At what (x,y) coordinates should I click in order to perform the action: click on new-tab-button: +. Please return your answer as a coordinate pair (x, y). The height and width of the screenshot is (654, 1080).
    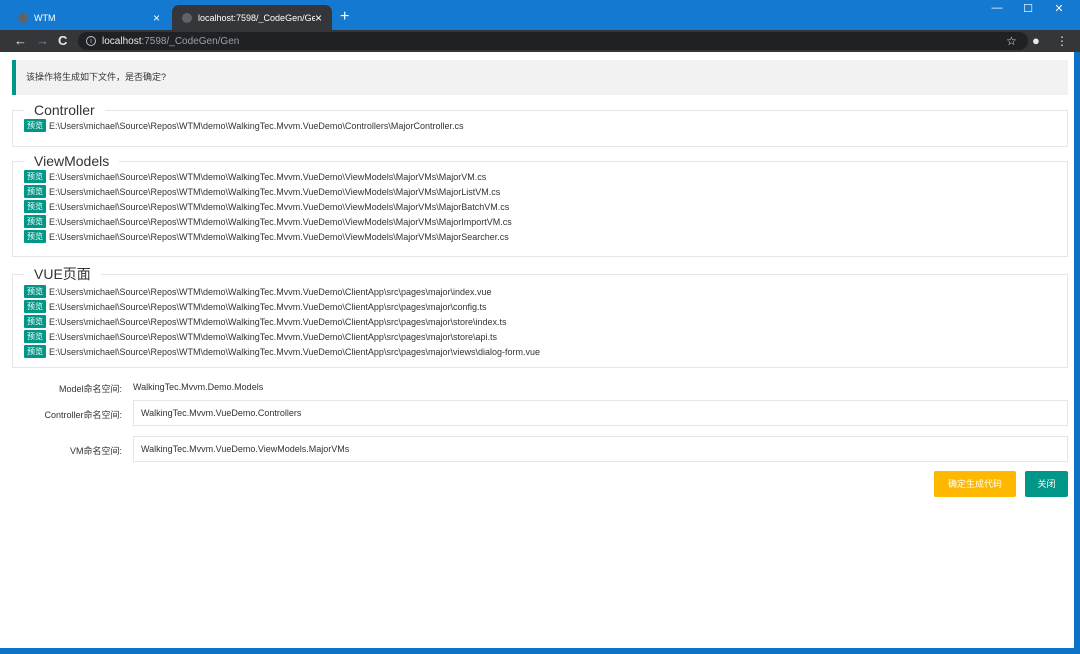
    Looking at the image, I should click on (344, 17).